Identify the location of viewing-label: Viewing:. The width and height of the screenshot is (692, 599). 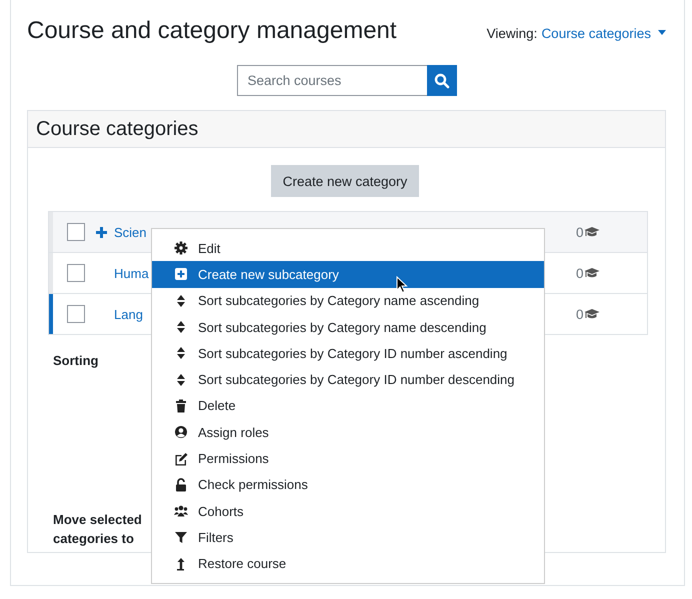
(512, 33).